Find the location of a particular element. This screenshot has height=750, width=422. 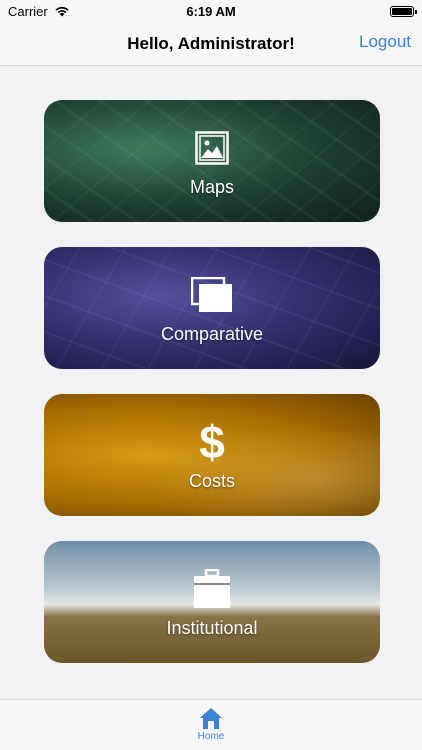

status-bar: Carrier 6:19 AM is located at coordinates (211, 11).